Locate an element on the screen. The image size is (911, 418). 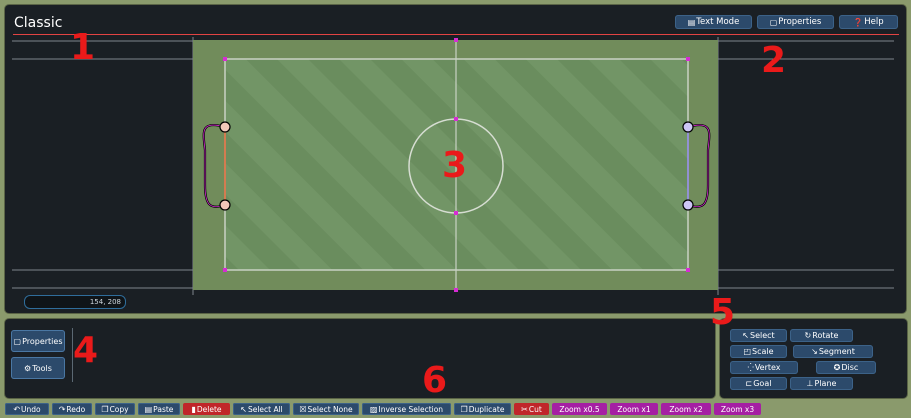
select-tool-button: ↖ Select is located at coordinates (758, 335).